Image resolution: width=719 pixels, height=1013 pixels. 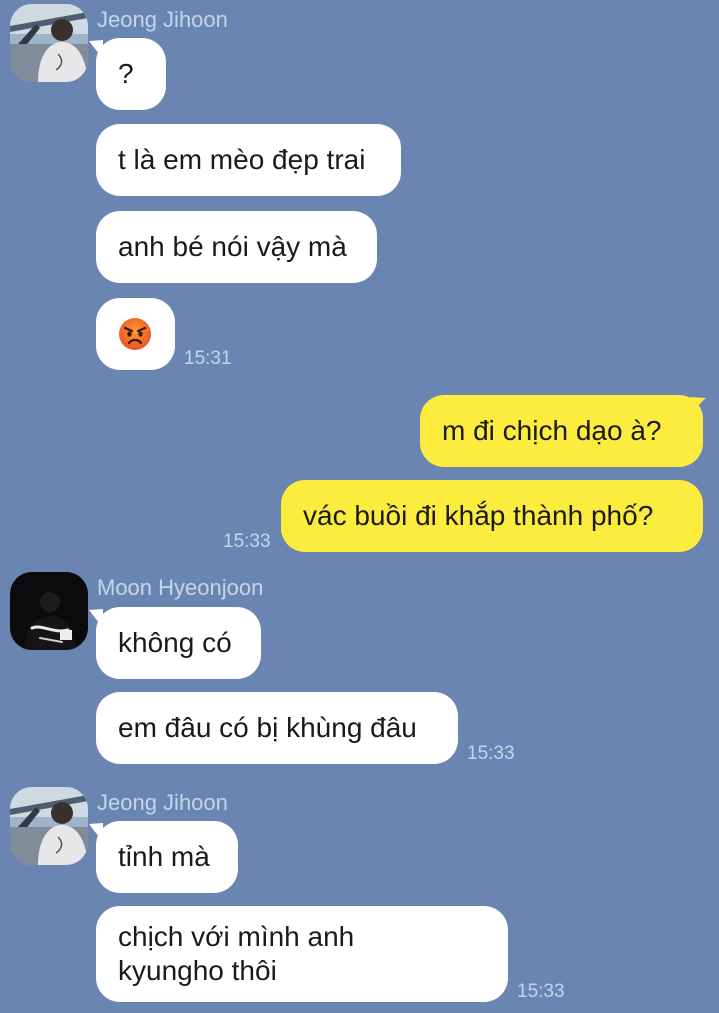 What do you see at coordinates (242, 159) in the screenshot?
I see `message-text: t là em mèo đẹp trai` at bounding box center [242, 159].